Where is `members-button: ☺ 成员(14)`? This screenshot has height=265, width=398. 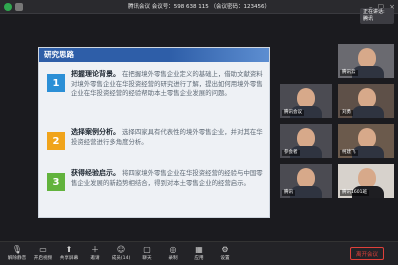
members-button: ☺ 成员(14) is located at coordinates (121, 253).